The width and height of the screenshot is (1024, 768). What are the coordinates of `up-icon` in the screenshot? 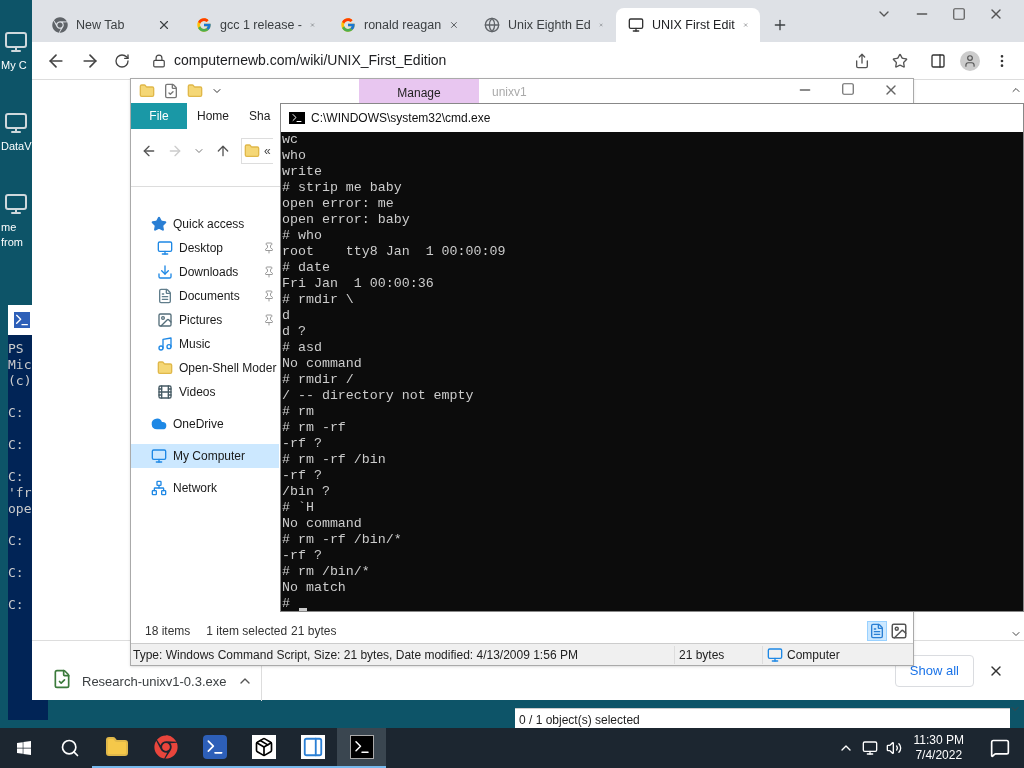 It's located at (223, 151).